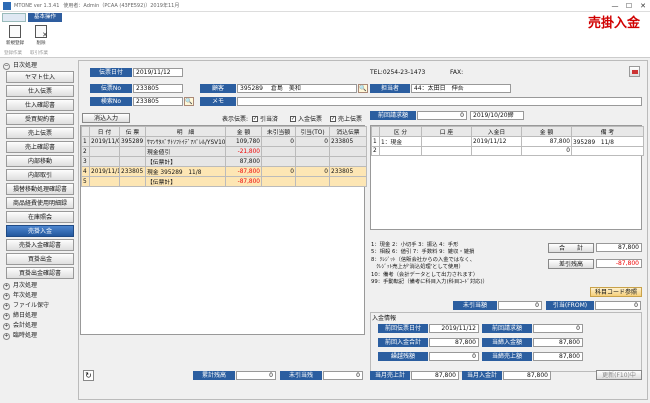 This screenshot has width=650, height=403. Describe the element at coordinates (40, 147) in the screenshot. I see `sidebar-item: 売上確認書` at that location.